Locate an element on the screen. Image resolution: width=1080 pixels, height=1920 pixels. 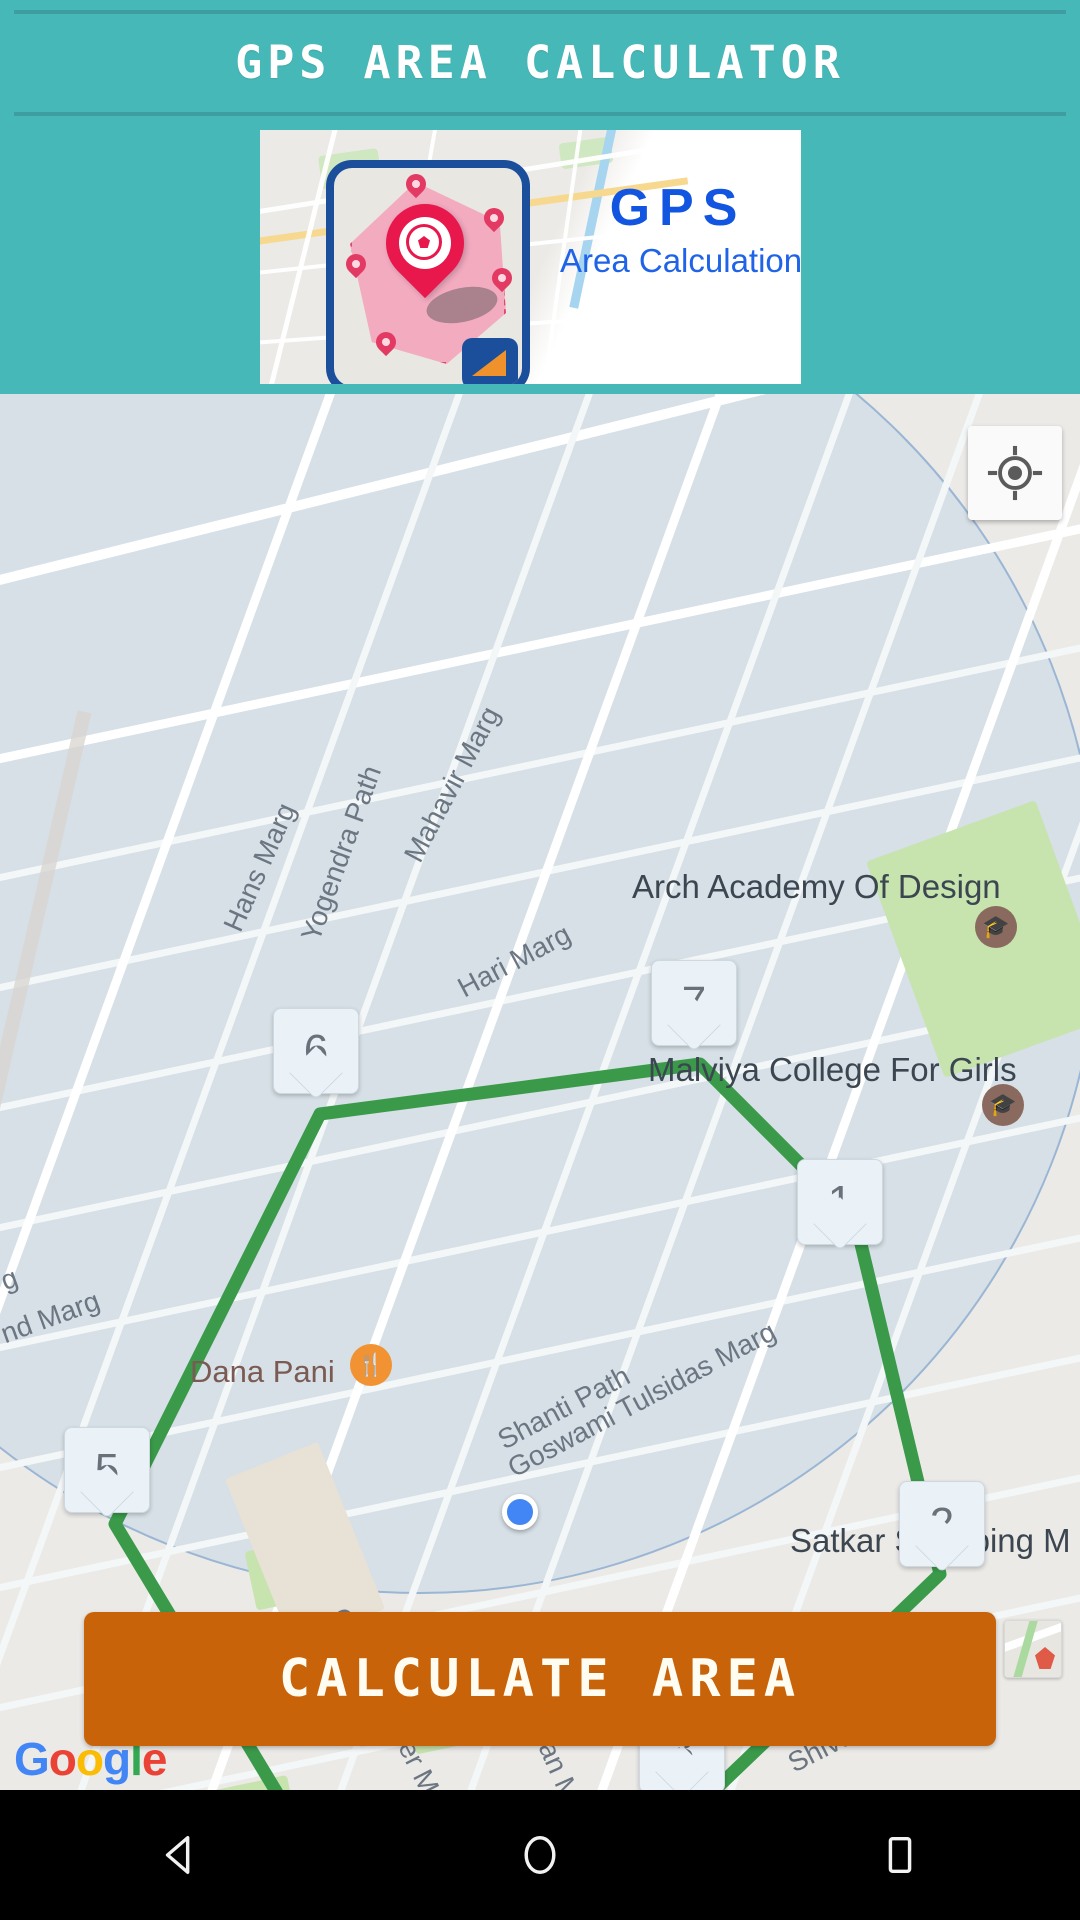
ad-banner: GPS Area Calculation is located at coordinates (530, 257).